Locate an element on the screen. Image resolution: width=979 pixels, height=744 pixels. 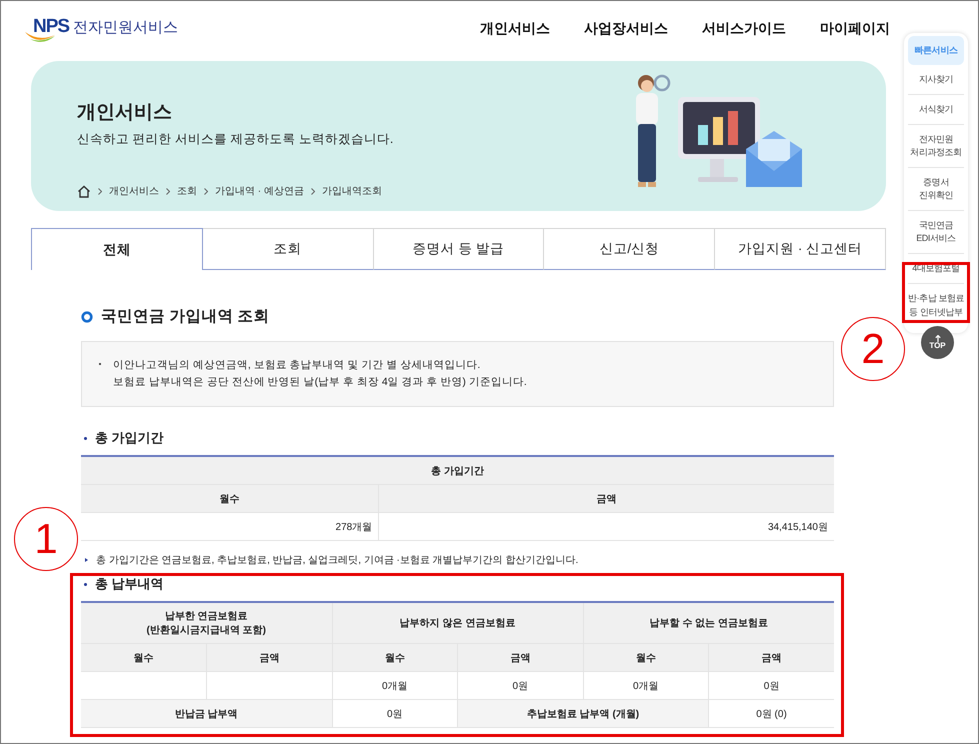
table-cell: 278개월 is located at coordinates (230, 526).